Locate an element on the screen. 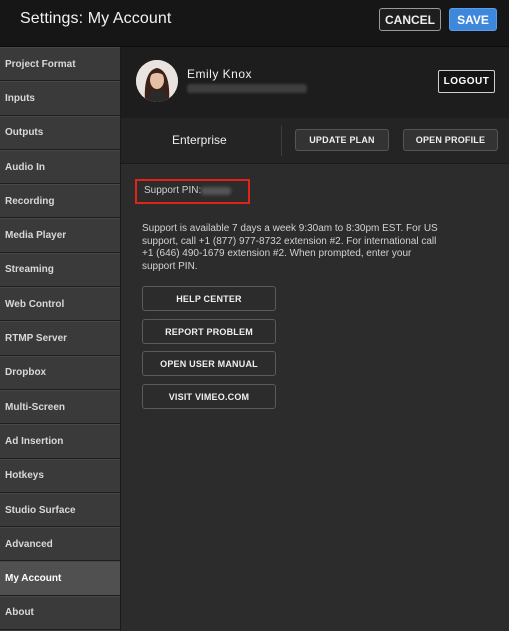 This screenshot has height=631, width=509. sidebar-item-web-control: Web Control is located at coordinates (60, 304).